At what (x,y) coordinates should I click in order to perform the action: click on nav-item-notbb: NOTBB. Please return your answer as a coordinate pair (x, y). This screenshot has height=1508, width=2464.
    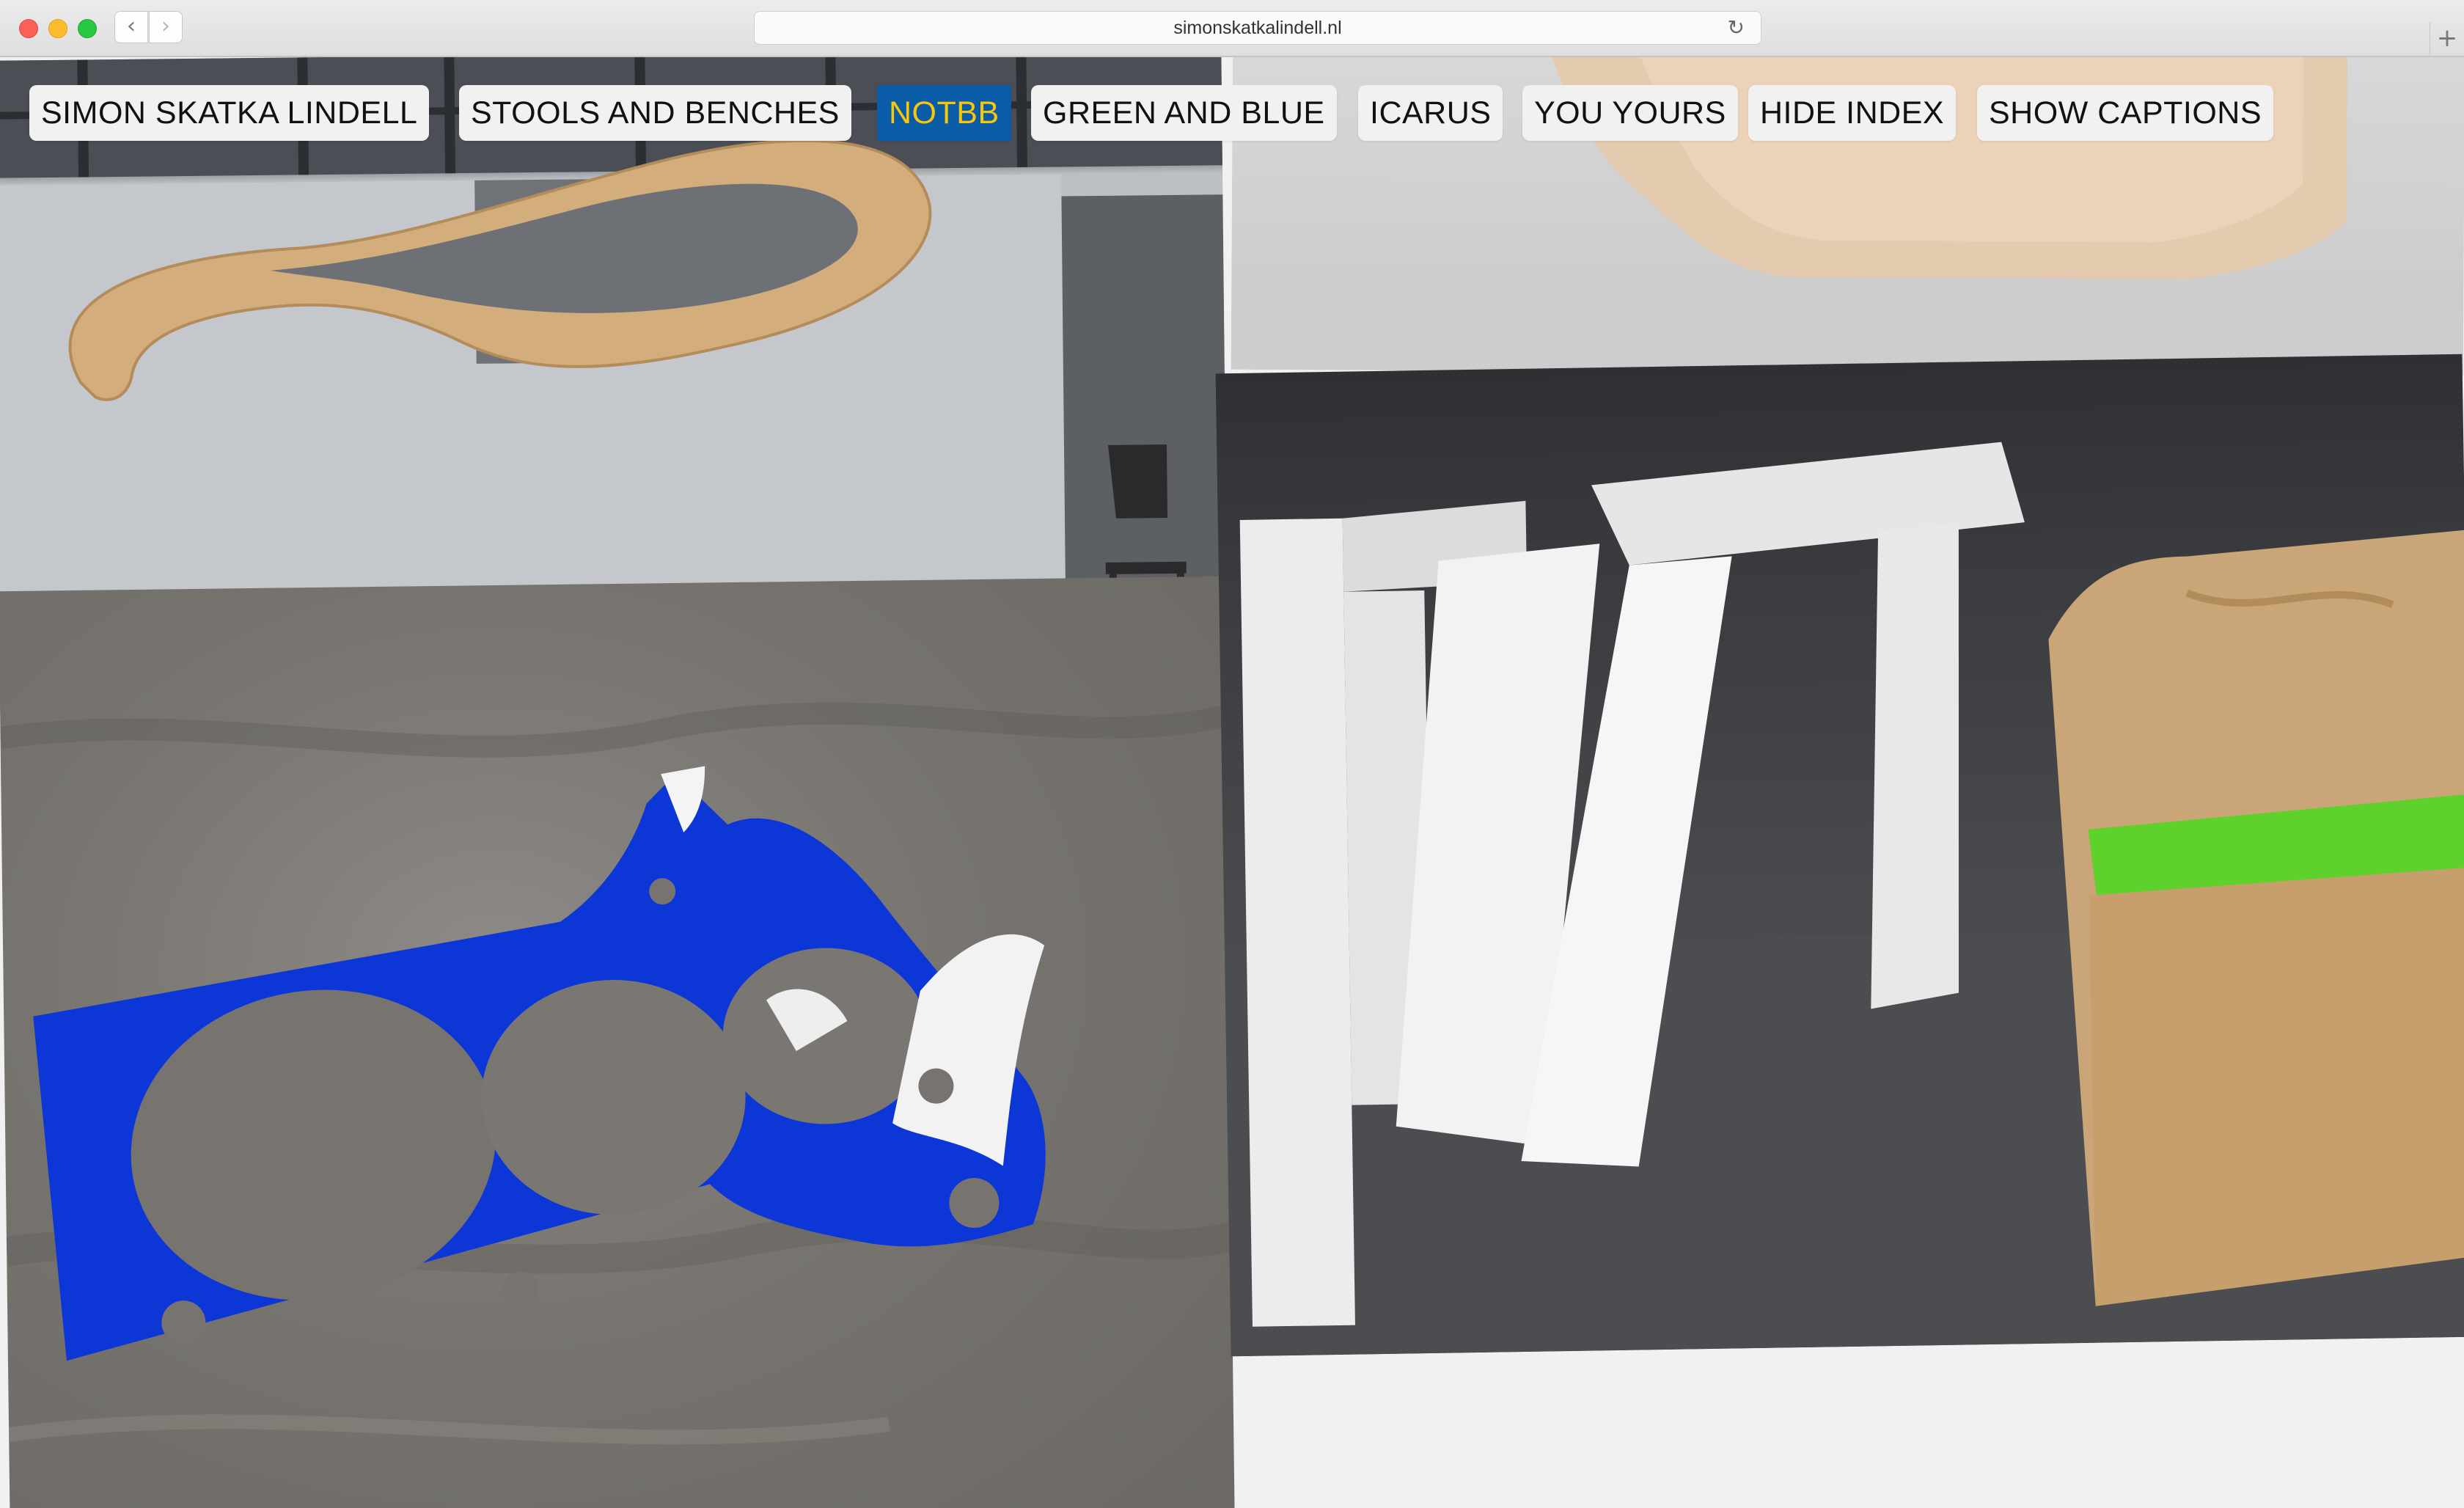
    Looking at the image, I should click on (944, 113).